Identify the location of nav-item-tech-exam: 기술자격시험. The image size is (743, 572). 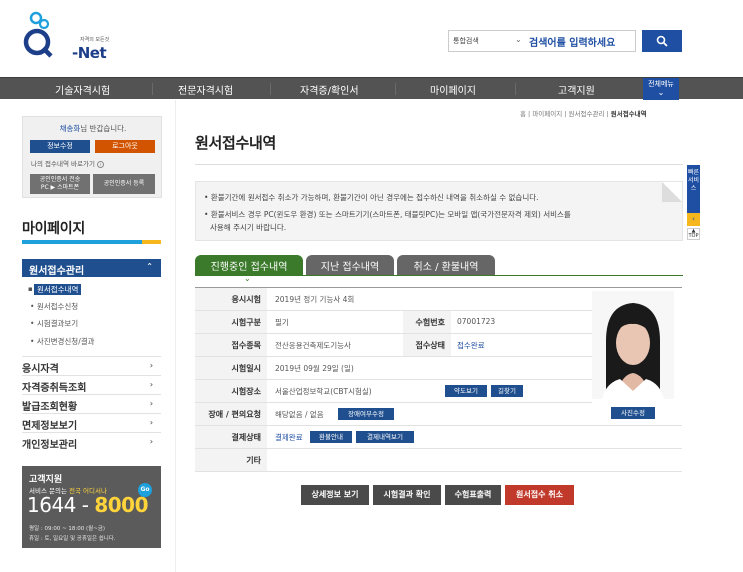
(82, 89).